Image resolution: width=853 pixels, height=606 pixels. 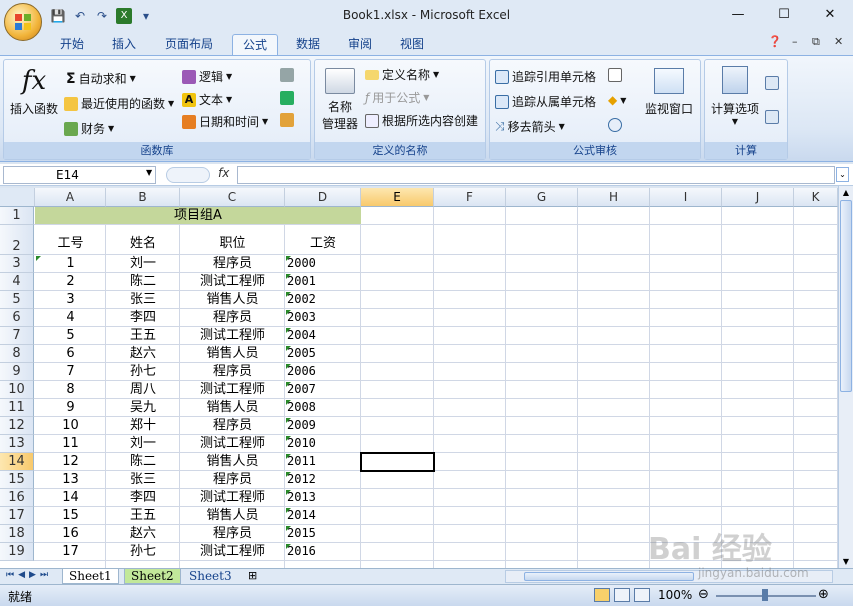 What do you see at coordinates (397, 462) in the screenshot?
I see `active-cell-selection` at bounding box center [397, 462].